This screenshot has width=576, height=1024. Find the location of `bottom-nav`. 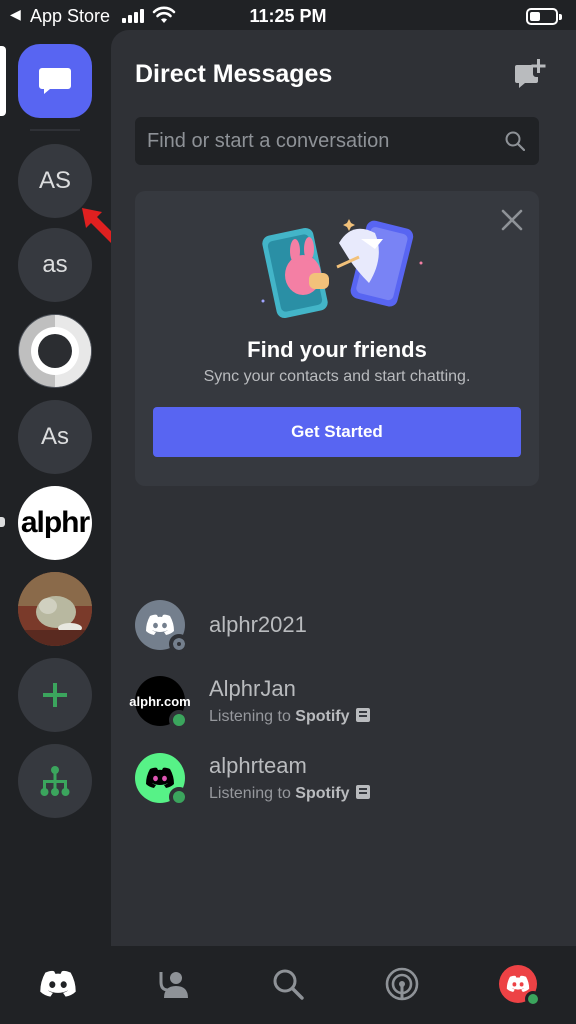

bottom-nav is located at coordinates (288, 985).